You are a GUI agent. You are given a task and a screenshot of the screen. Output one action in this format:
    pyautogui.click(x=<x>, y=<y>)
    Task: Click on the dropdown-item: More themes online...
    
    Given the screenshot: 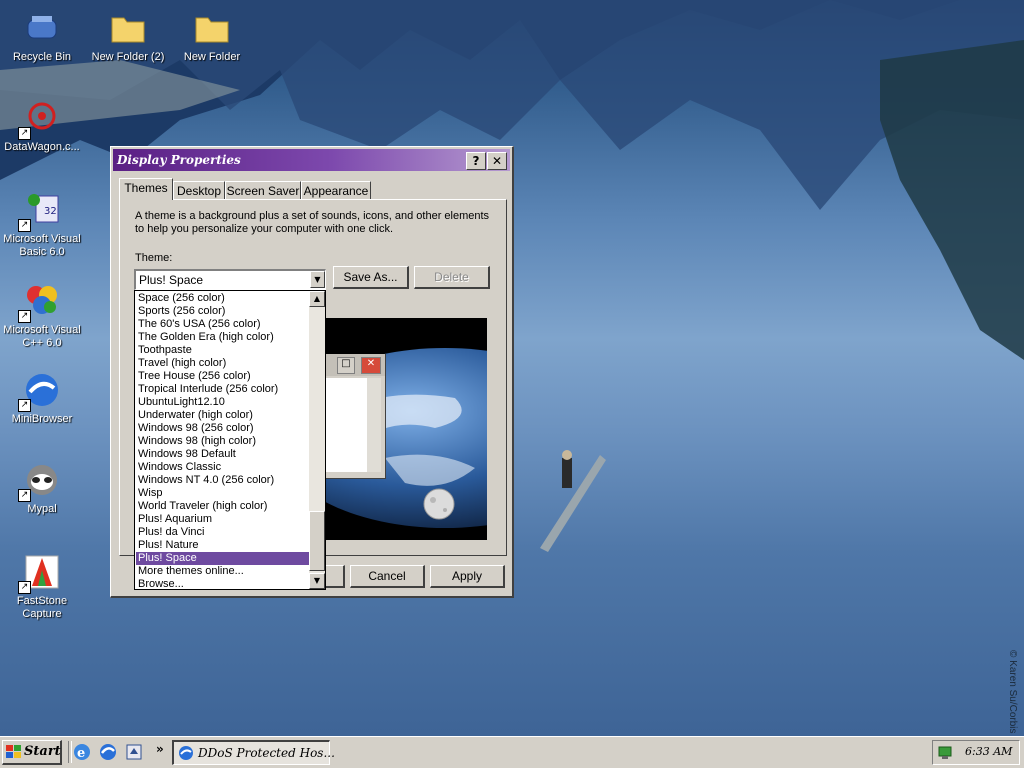 What is the action you would take?
    pyautogui.click(x=223, y=571)
    